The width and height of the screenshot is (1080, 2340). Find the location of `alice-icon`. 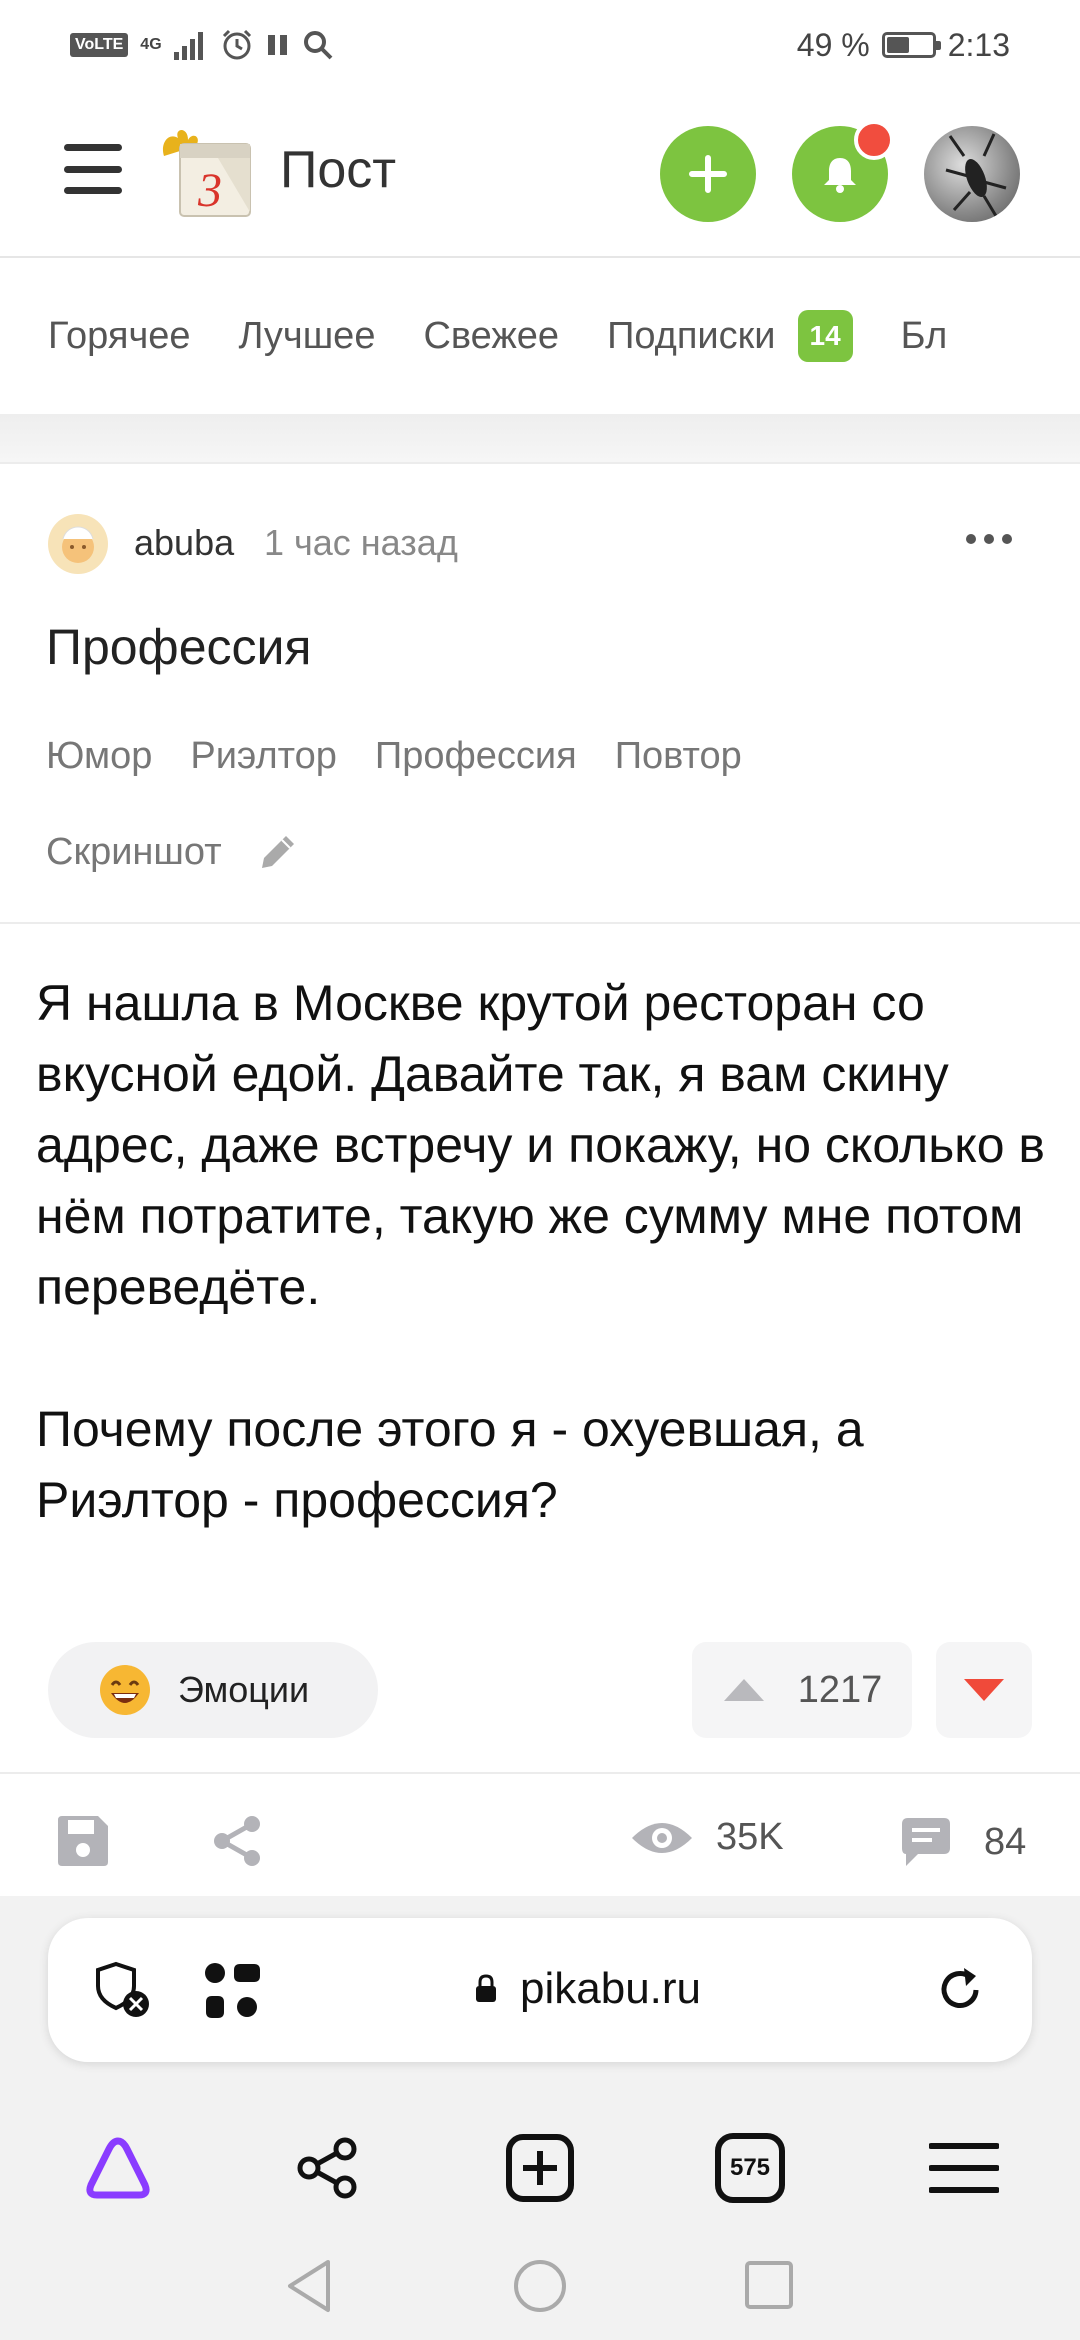

alice-icon is located at coordinates (118, 2168).